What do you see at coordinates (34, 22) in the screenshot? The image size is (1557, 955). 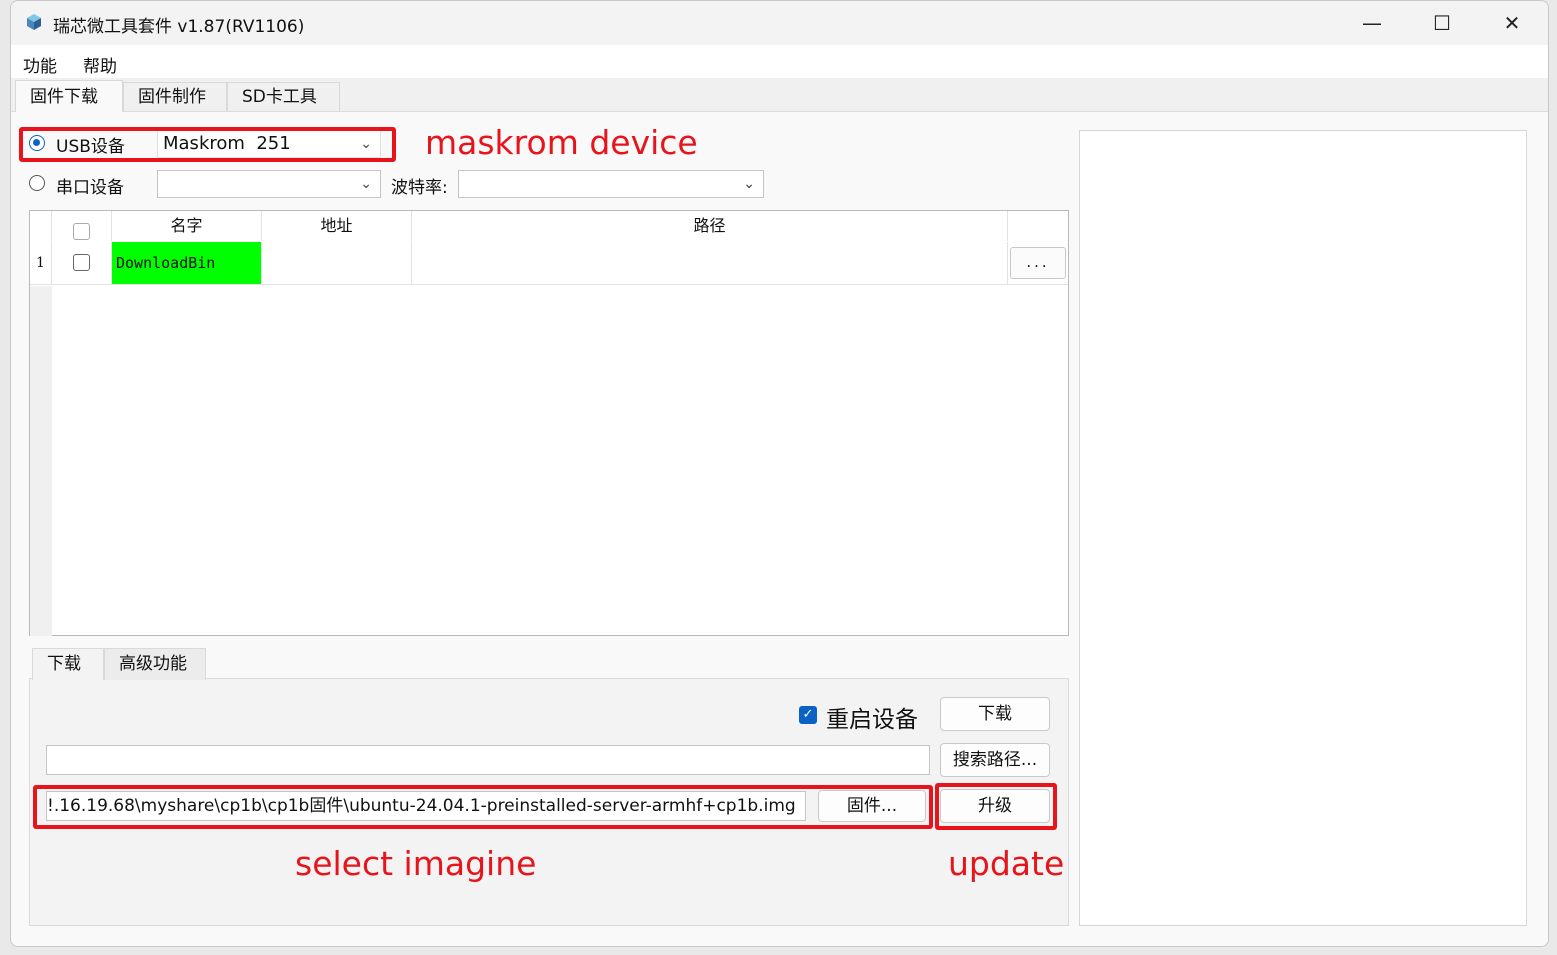 I see `app-logo-icon` at bounding box center [34, 22].